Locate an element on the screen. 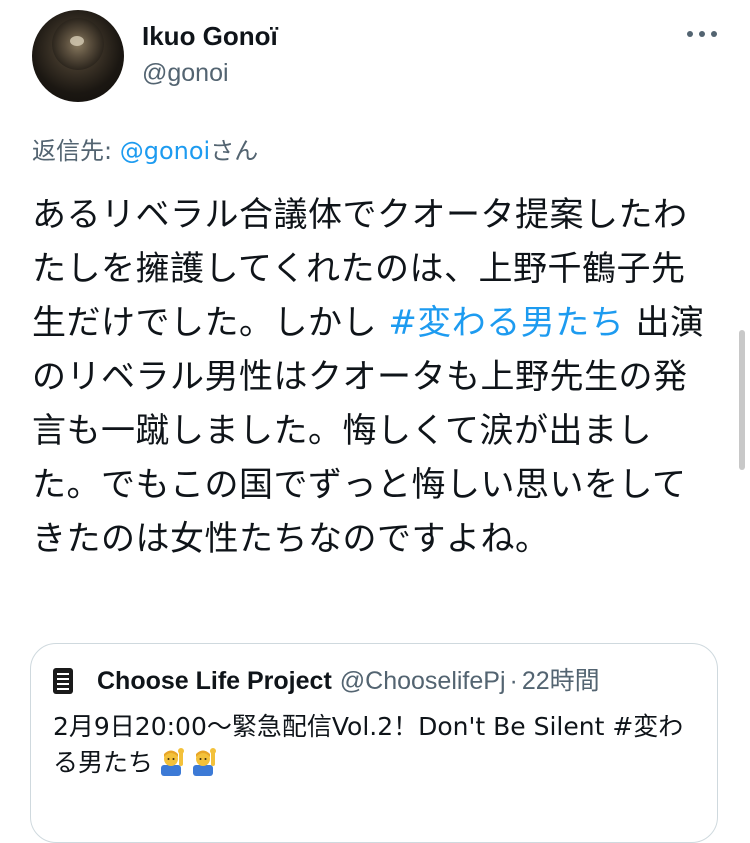 Image resolution: width=750 pixels, height=843 pixels. more-options-button is located at coordinates (702, 34).